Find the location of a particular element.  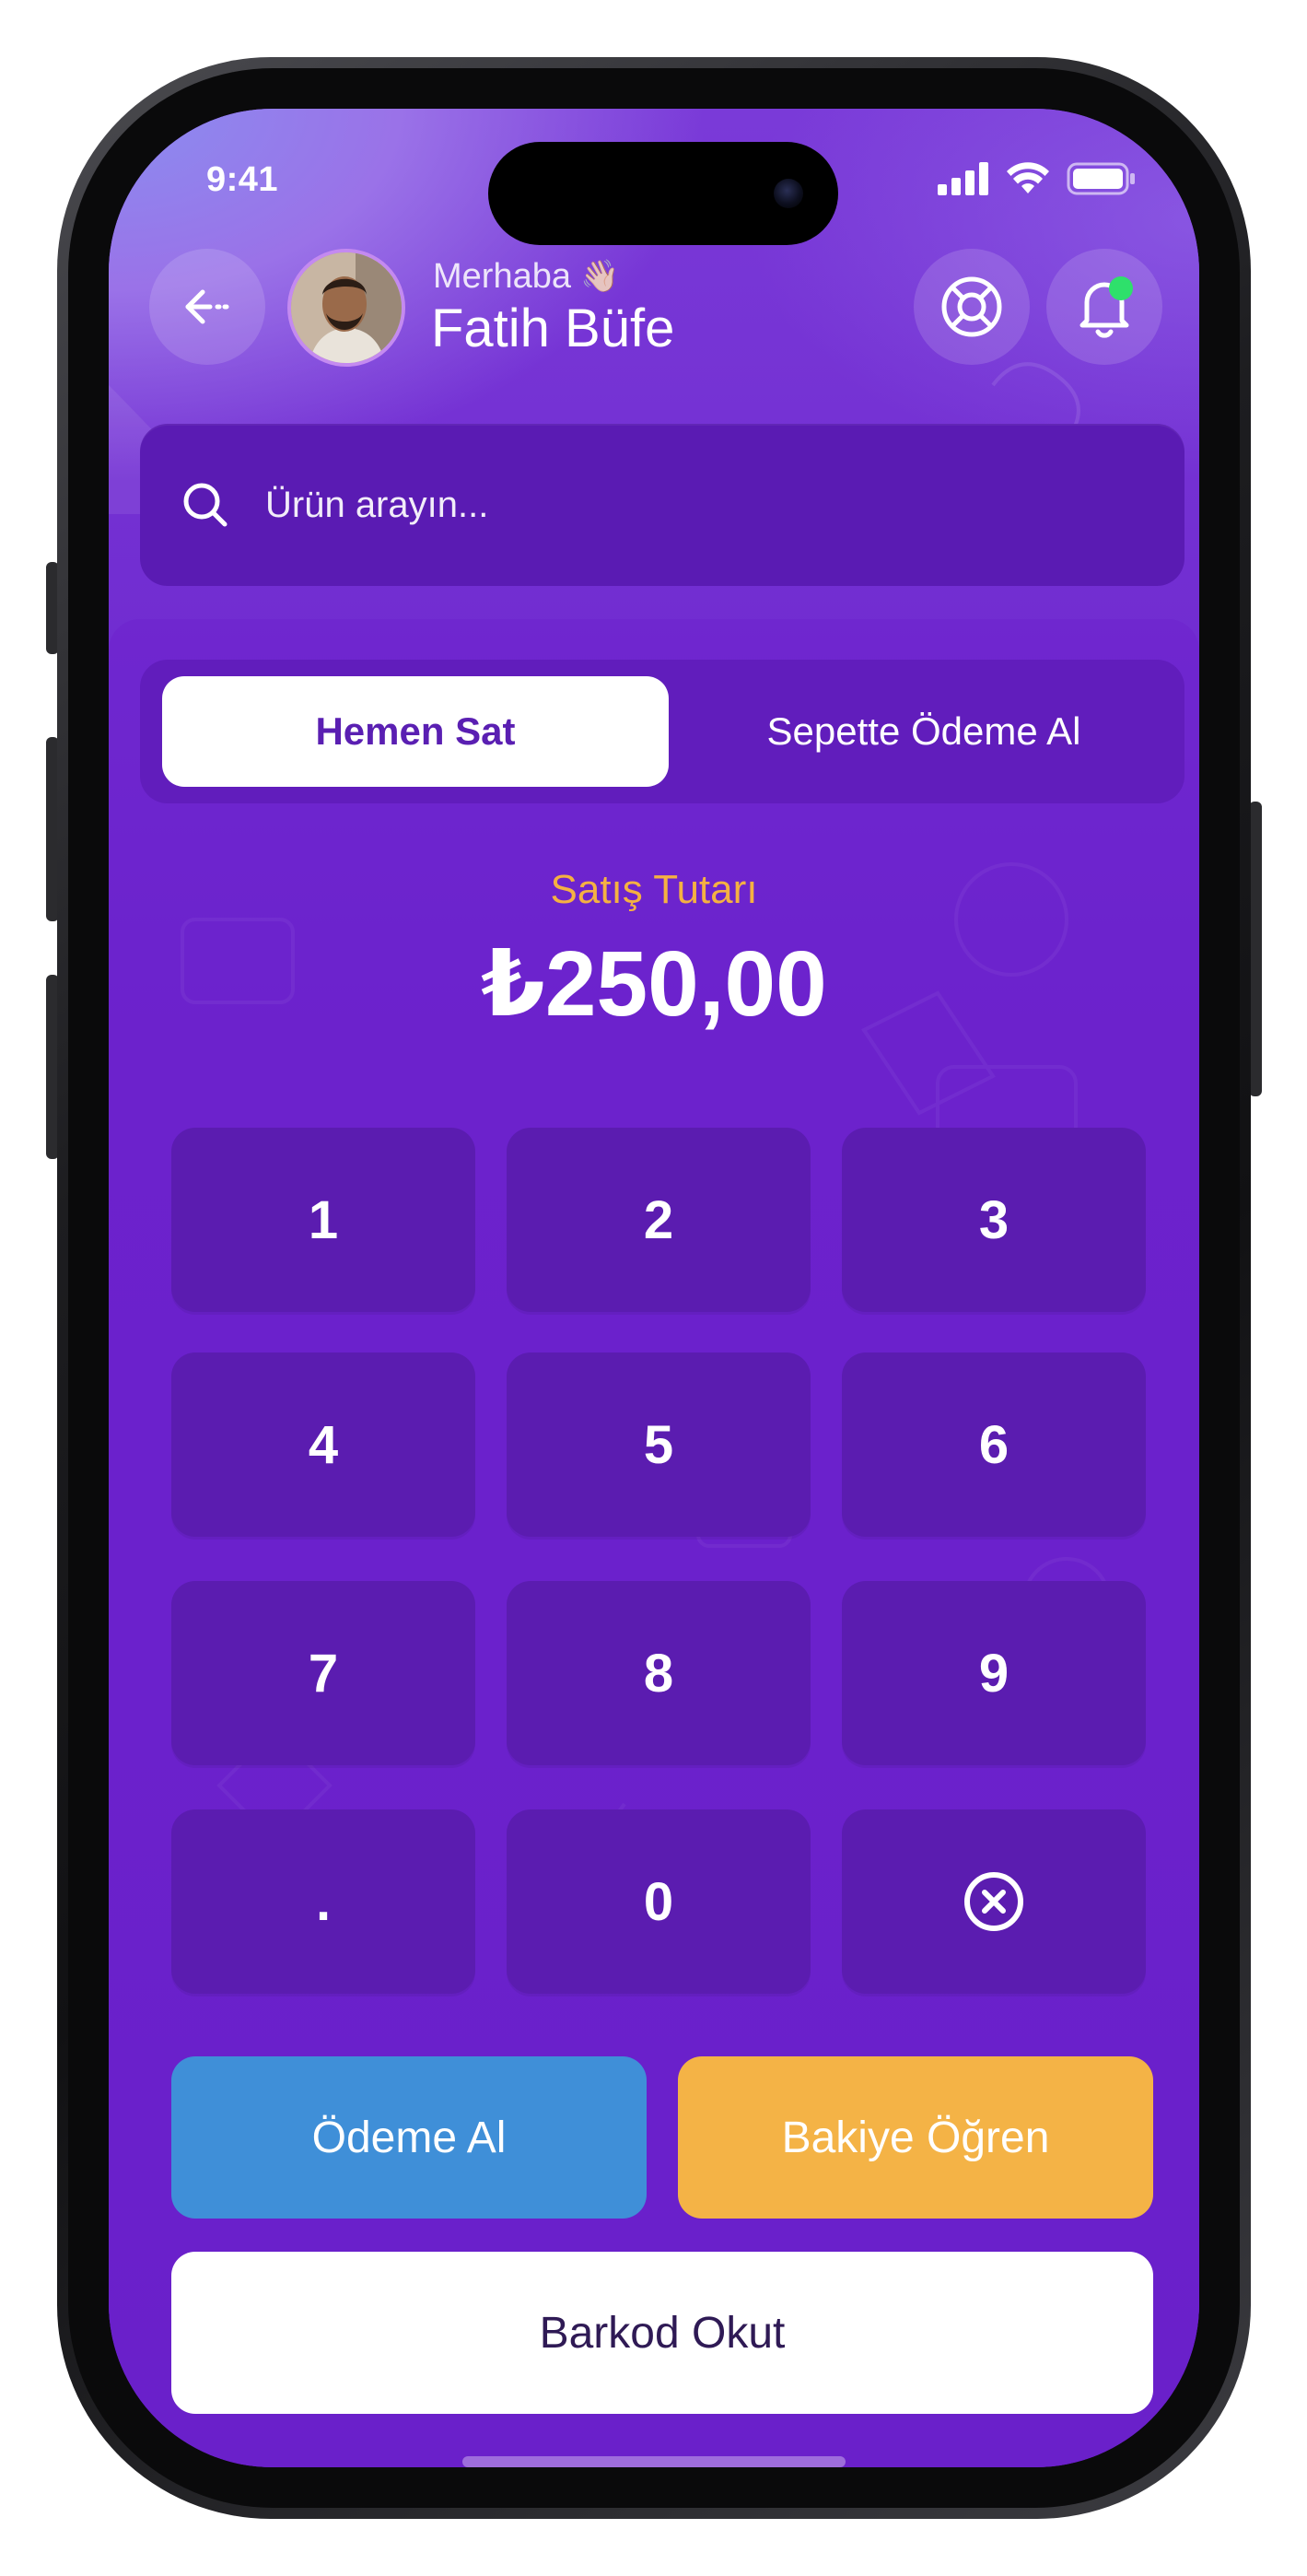

waving-hand-emoji: 👋🏻 is located at coordinates (600, 276).